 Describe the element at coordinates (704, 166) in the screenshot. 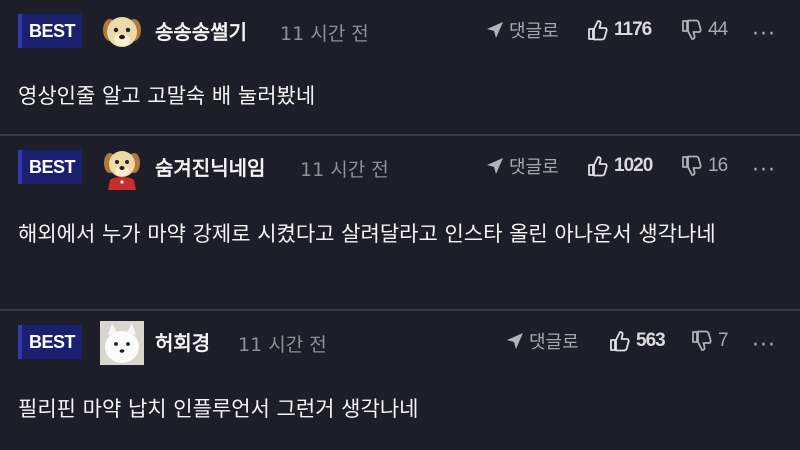

I see `downvote-button: 16` at that location.